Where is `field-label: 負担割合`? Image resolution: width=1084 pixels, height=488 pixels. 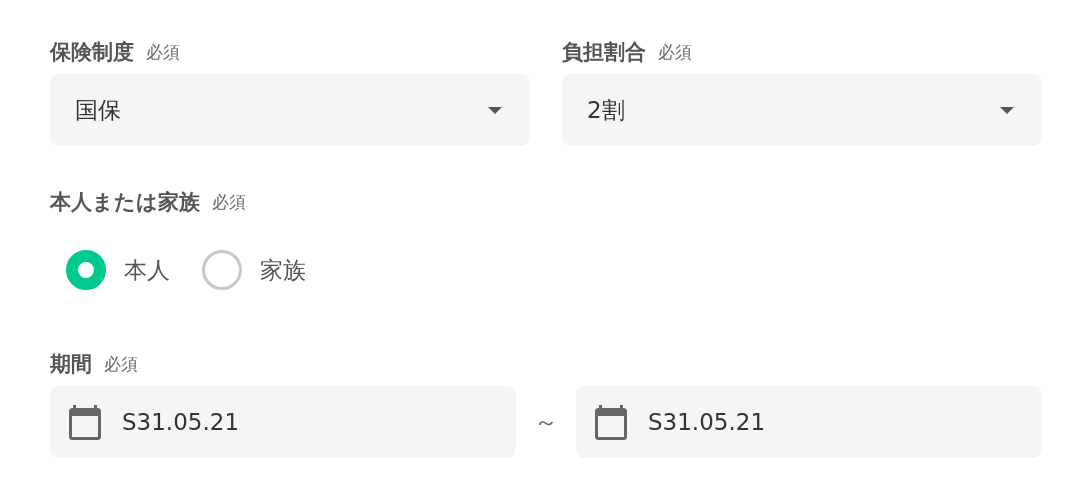
field-label: 負担割合 is located at coordinates (604, 52).